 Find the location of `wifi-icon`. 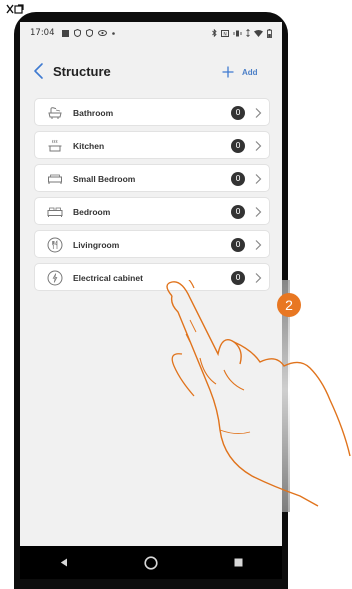

wifi-icon is located at coordinates (258, 33).